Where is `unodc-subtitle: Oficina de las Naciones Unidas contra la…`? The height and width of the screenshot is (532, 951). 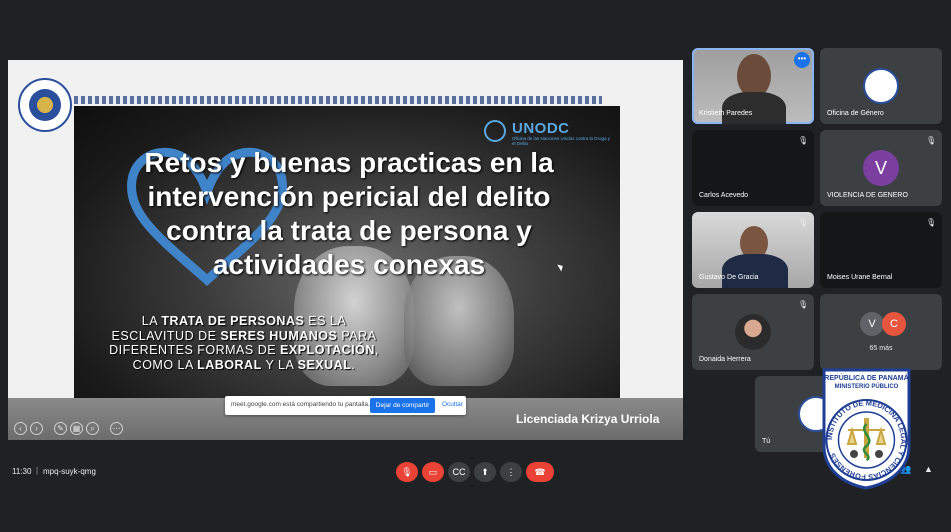
unodc-subtitle: Oficina de las Naciones Unidas contra la… is located at coordinates (561, 141).